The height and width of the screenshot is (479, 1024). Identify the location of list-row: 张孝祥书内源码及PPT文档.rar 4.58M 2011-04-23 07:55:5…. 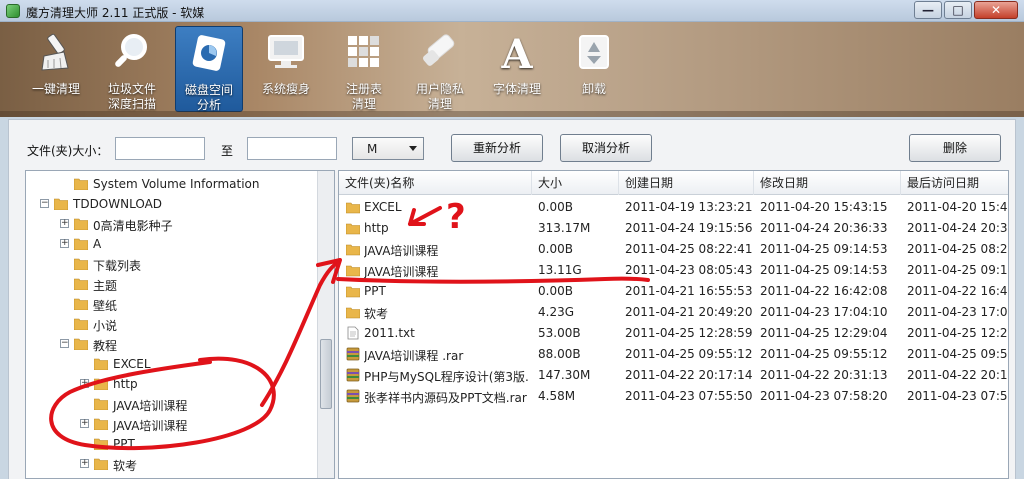
(673, 396).